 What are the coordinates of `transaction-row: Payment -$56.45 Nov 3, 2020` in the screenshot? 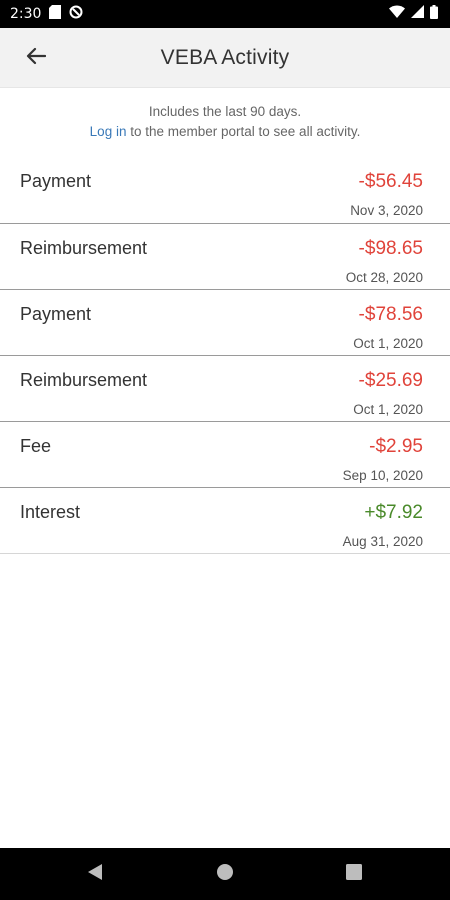 It's located at (225, 190).